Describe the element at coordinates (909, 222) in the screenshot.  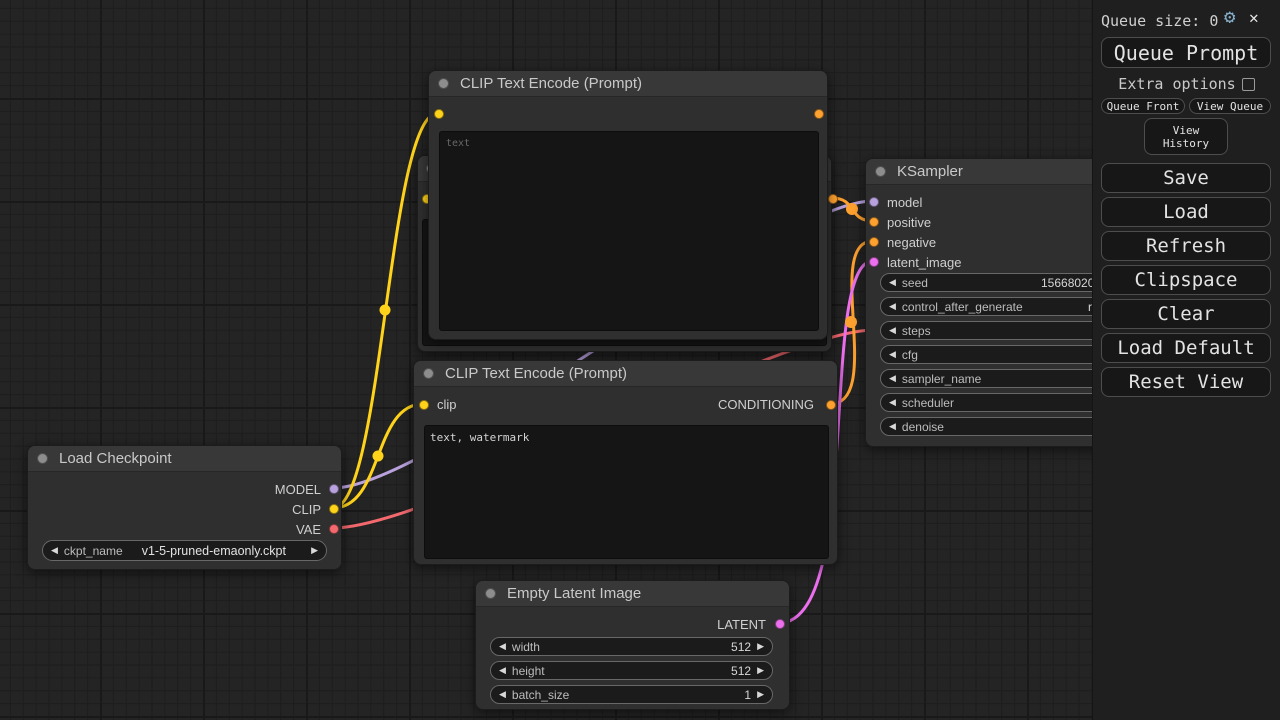
I see `input-slot-label: positive` at that location.